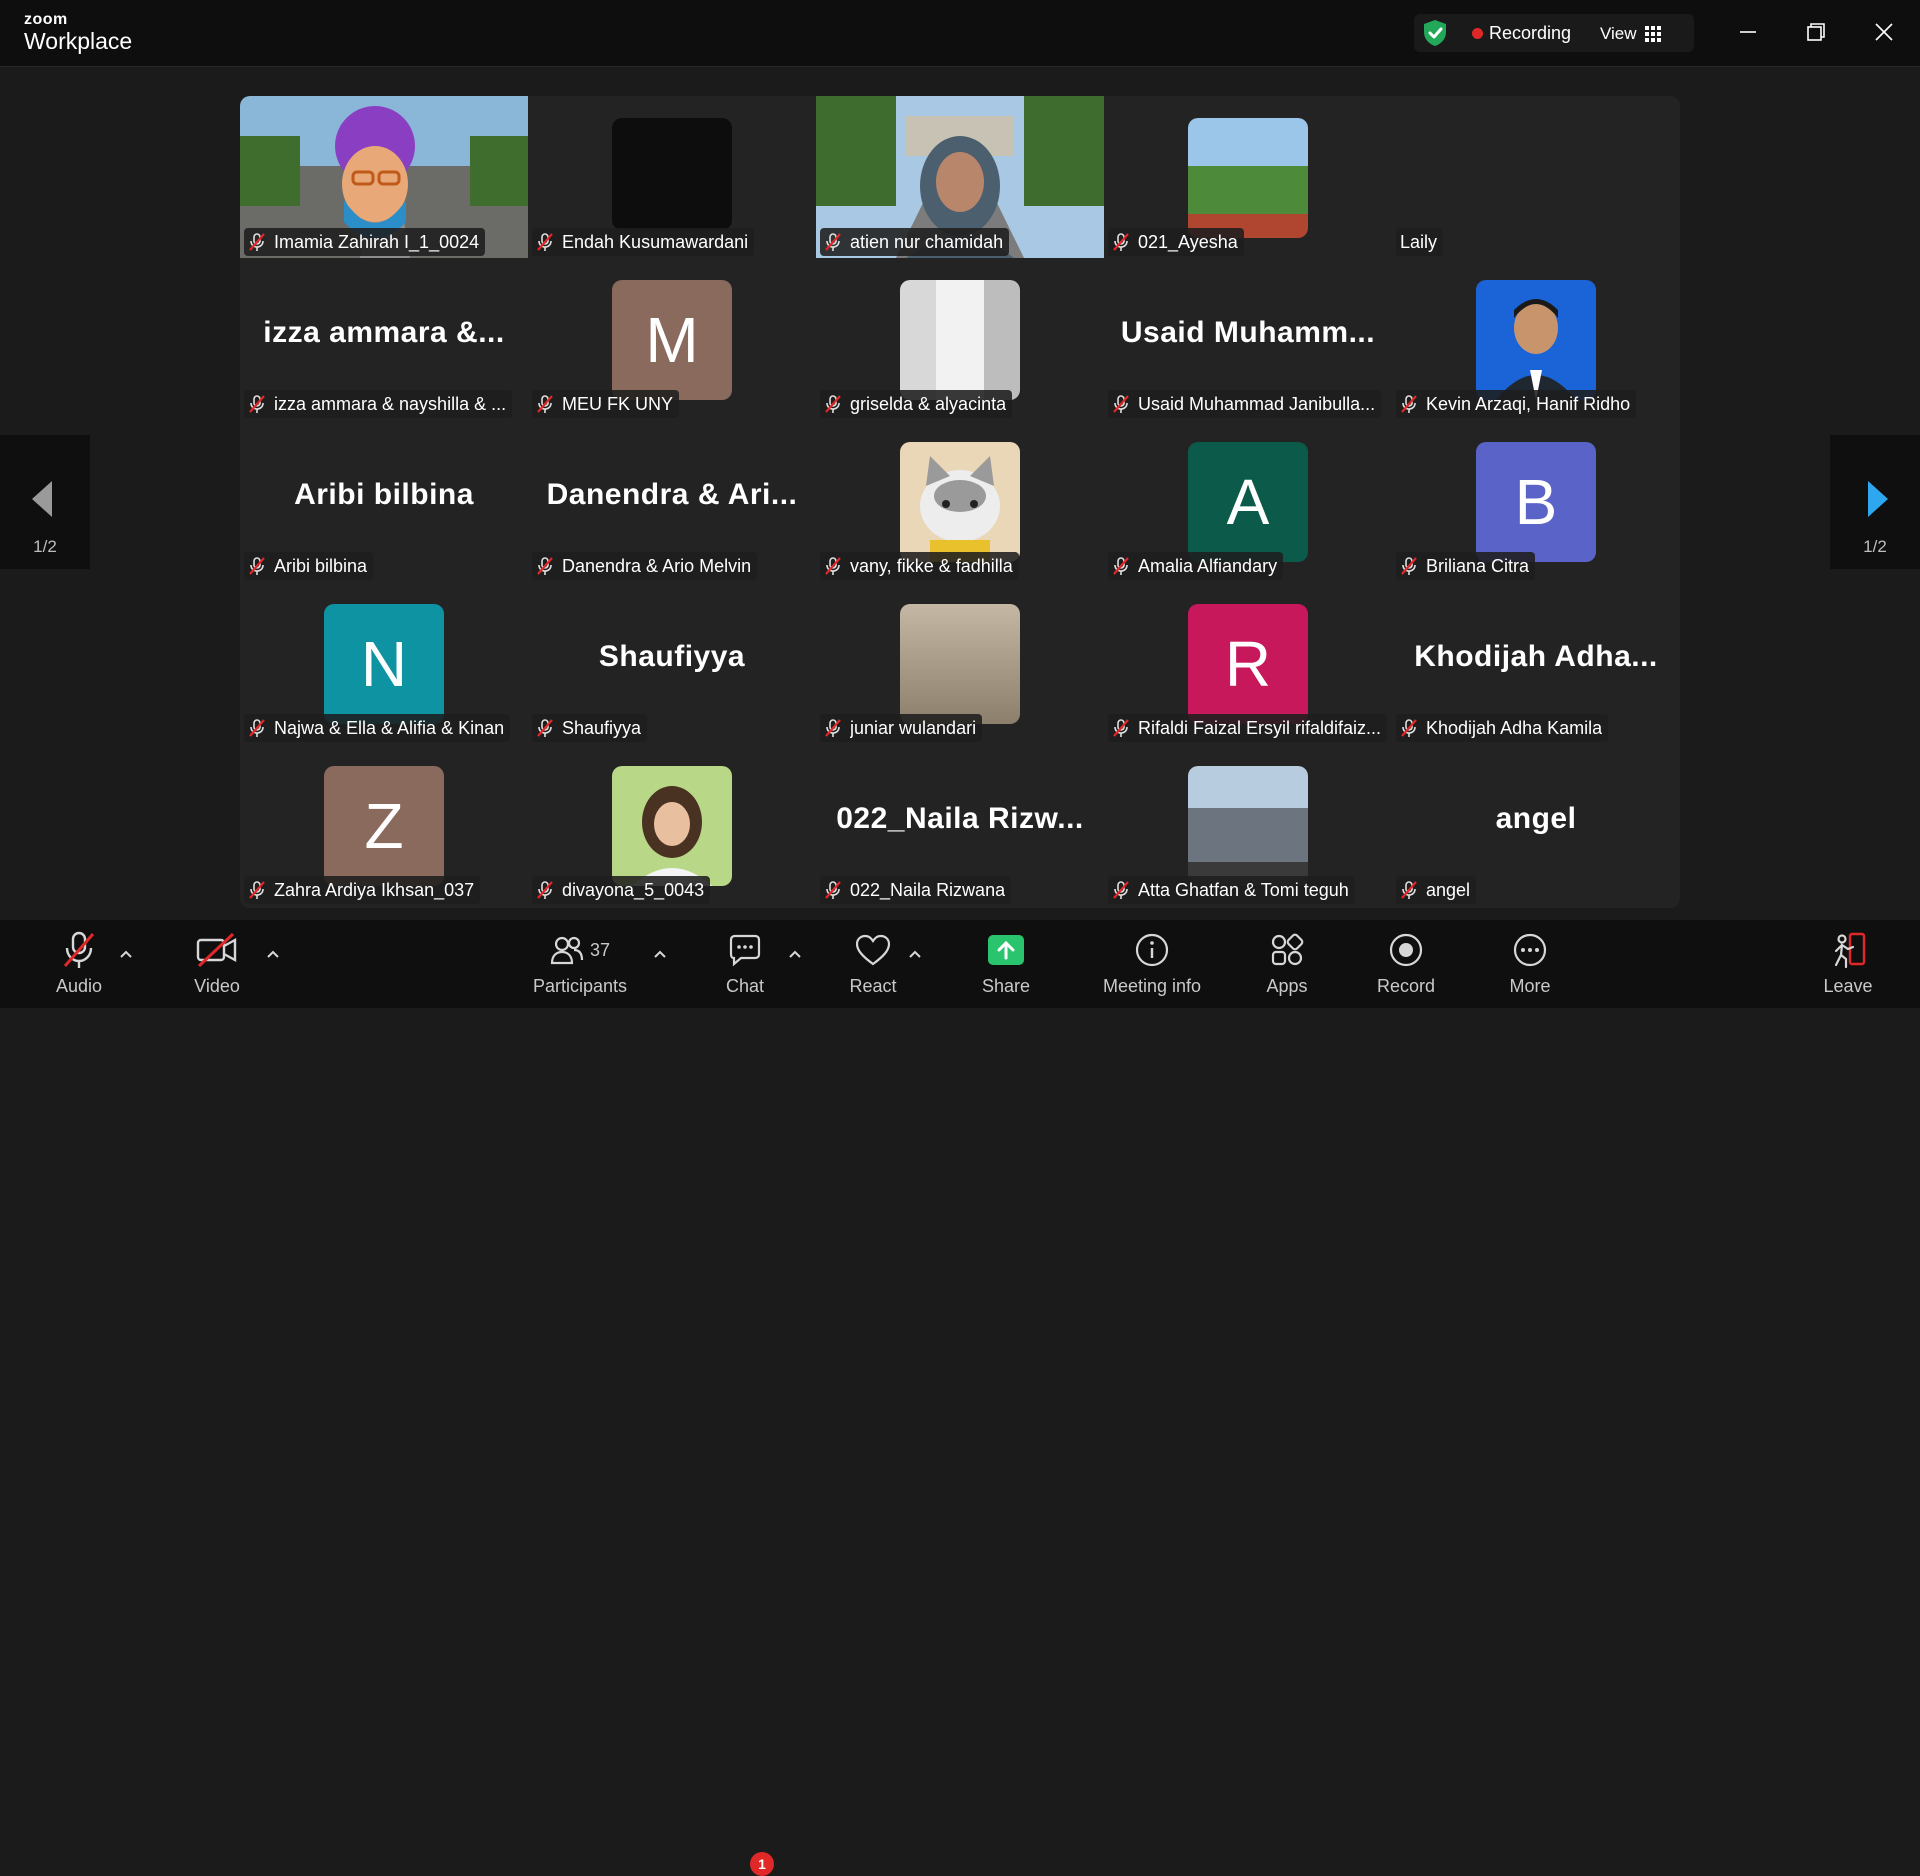  Describe the element at coordinates (1618, 33) in the screenshot. I see `view-label: View` at that location.